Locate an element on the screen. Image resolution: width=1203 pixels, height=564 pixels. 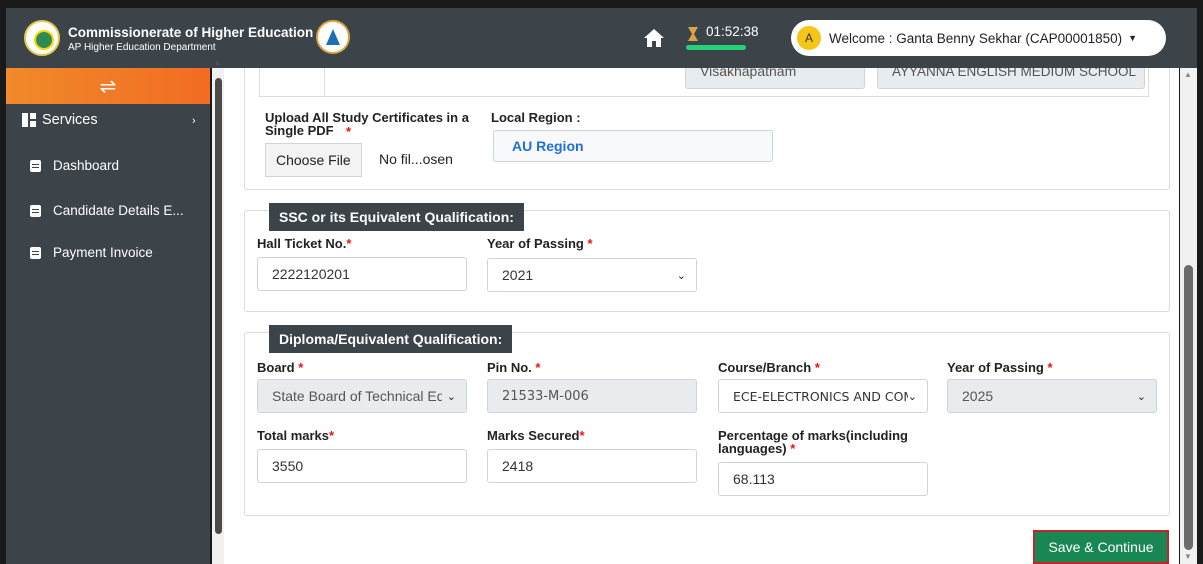
course-label: Course/Branch * is located at coordinates (769, 367).